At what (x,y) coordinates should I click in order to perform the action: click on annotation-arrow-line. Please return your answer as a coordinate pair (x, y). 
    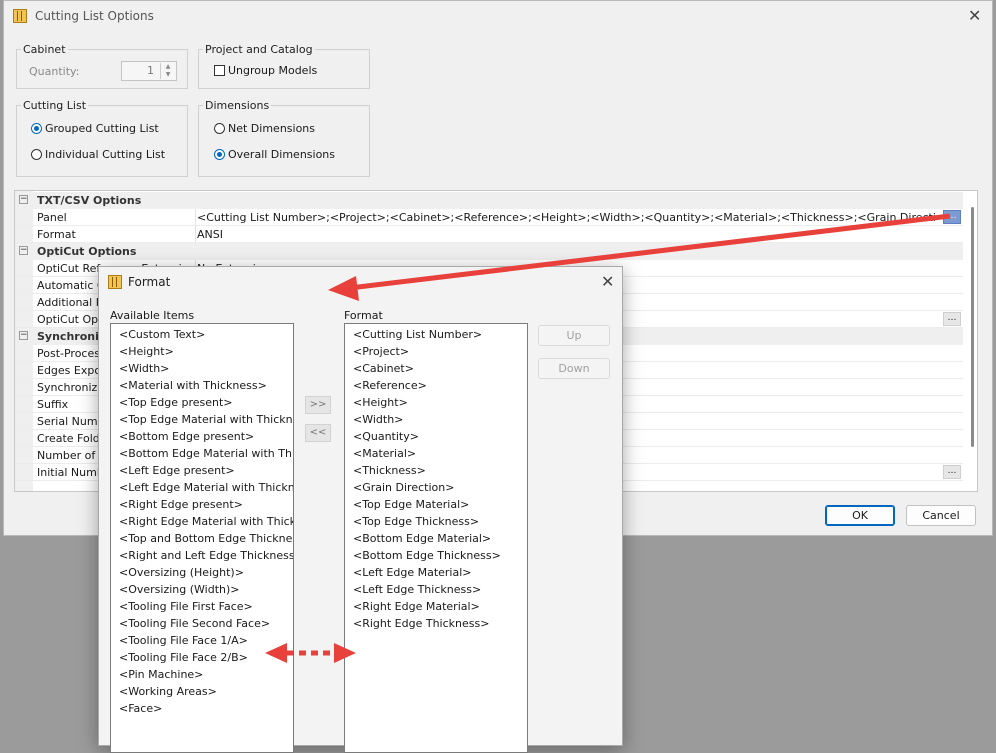
    Looking at the image, I should click on (650, 252).